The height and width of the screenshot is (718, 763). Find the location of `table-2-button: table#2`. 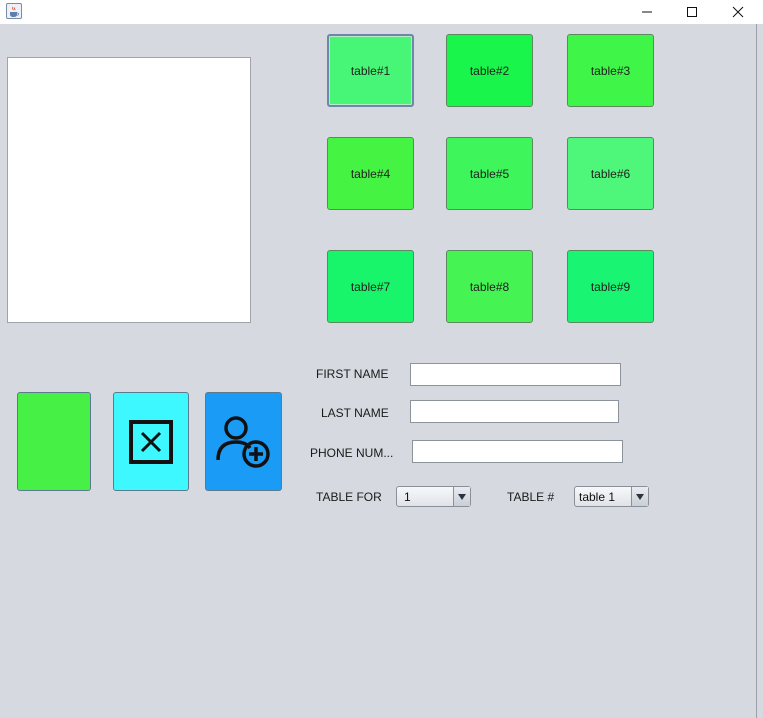

table-2-button: table#2 is located at coordinates (489, 70).